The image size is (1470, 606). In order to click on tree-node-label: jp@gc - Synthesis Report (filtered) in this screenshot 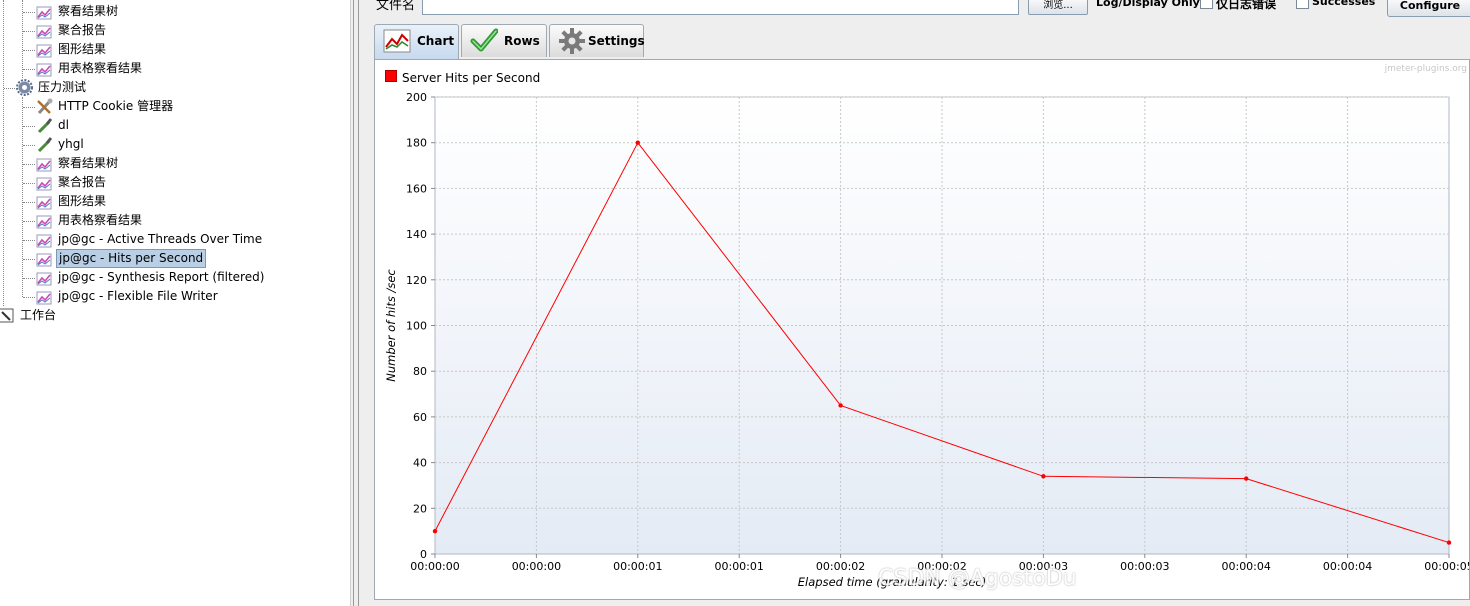, I will do `click(161, 277)`.